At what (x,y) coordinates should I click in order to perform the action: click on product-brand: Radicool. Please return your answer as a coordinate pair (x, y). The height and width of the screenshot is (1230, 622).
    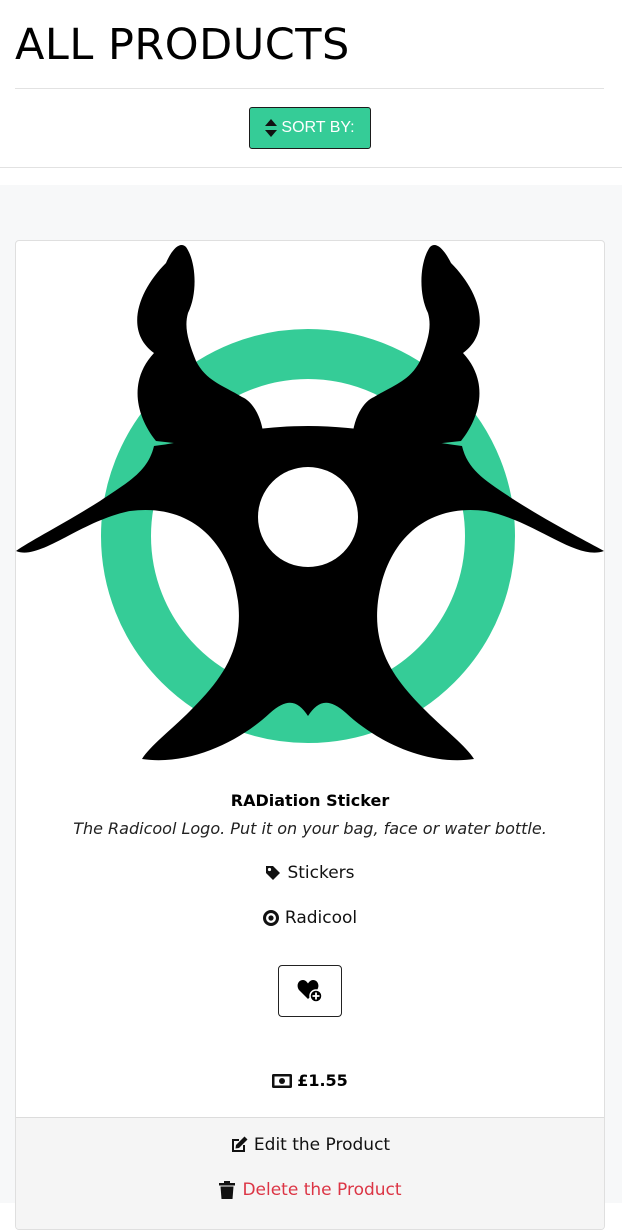
    Looking at the image, I should click on (310, 918).